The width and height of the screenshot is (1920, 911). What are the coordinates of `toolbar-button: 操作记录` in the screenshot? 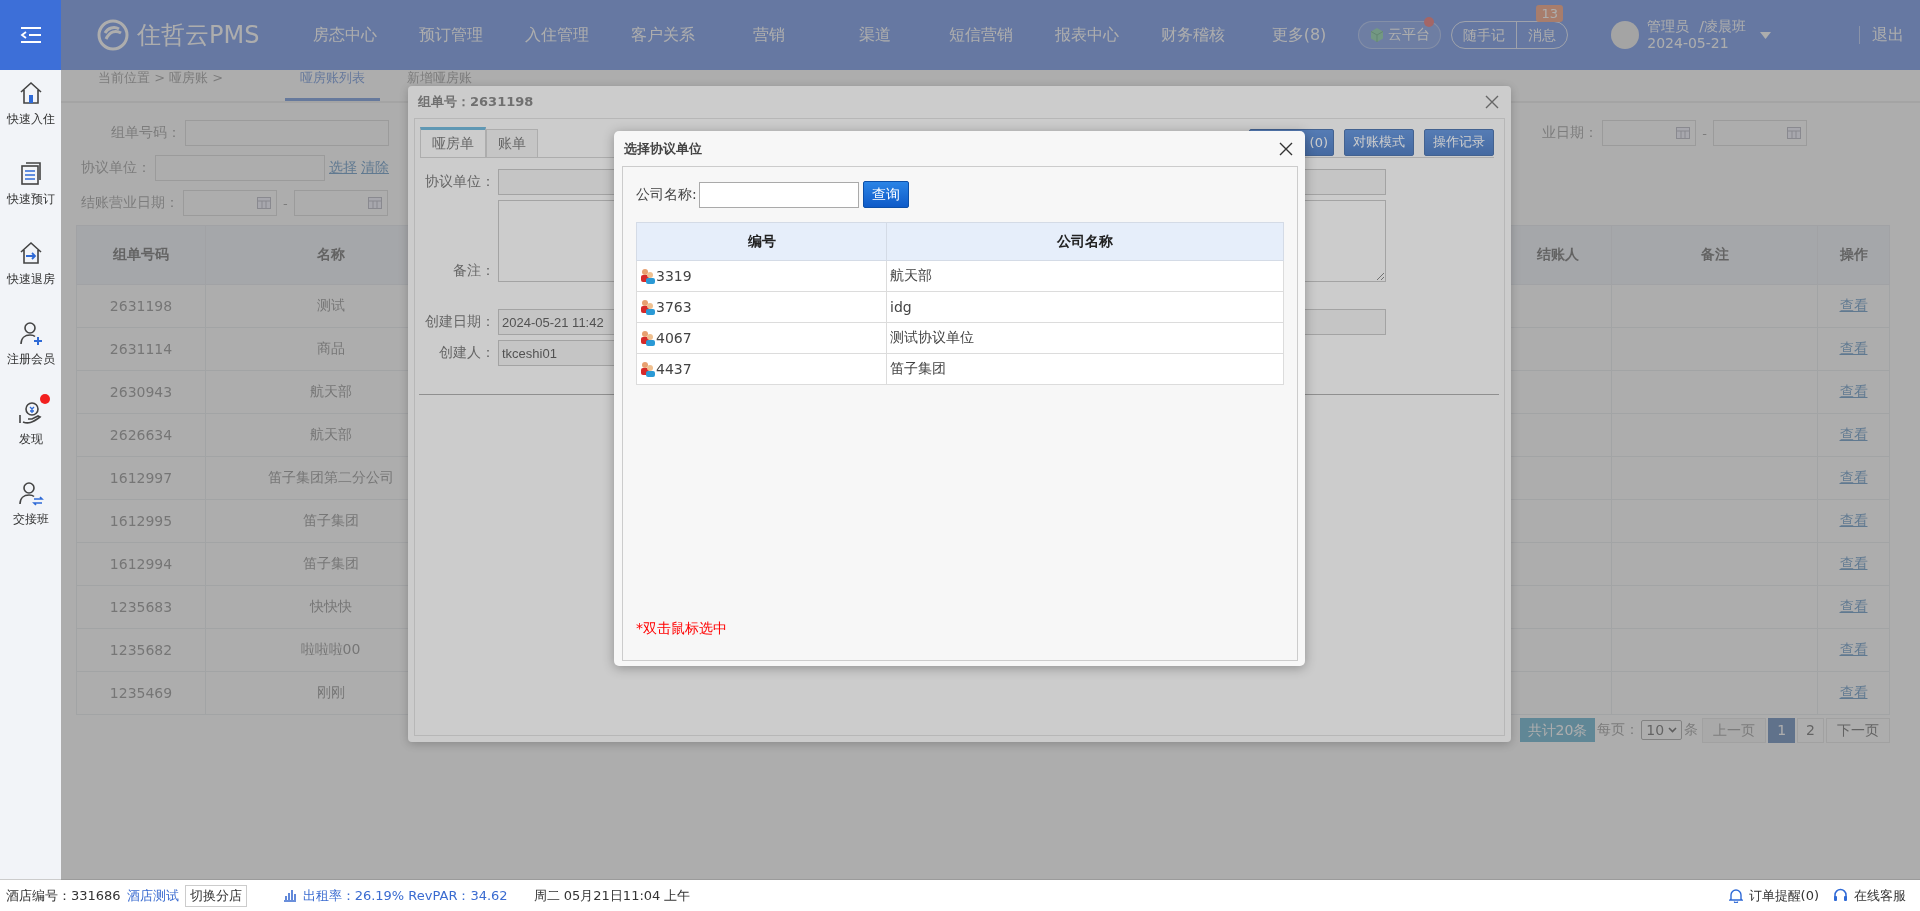 It's located at (1459, 142).